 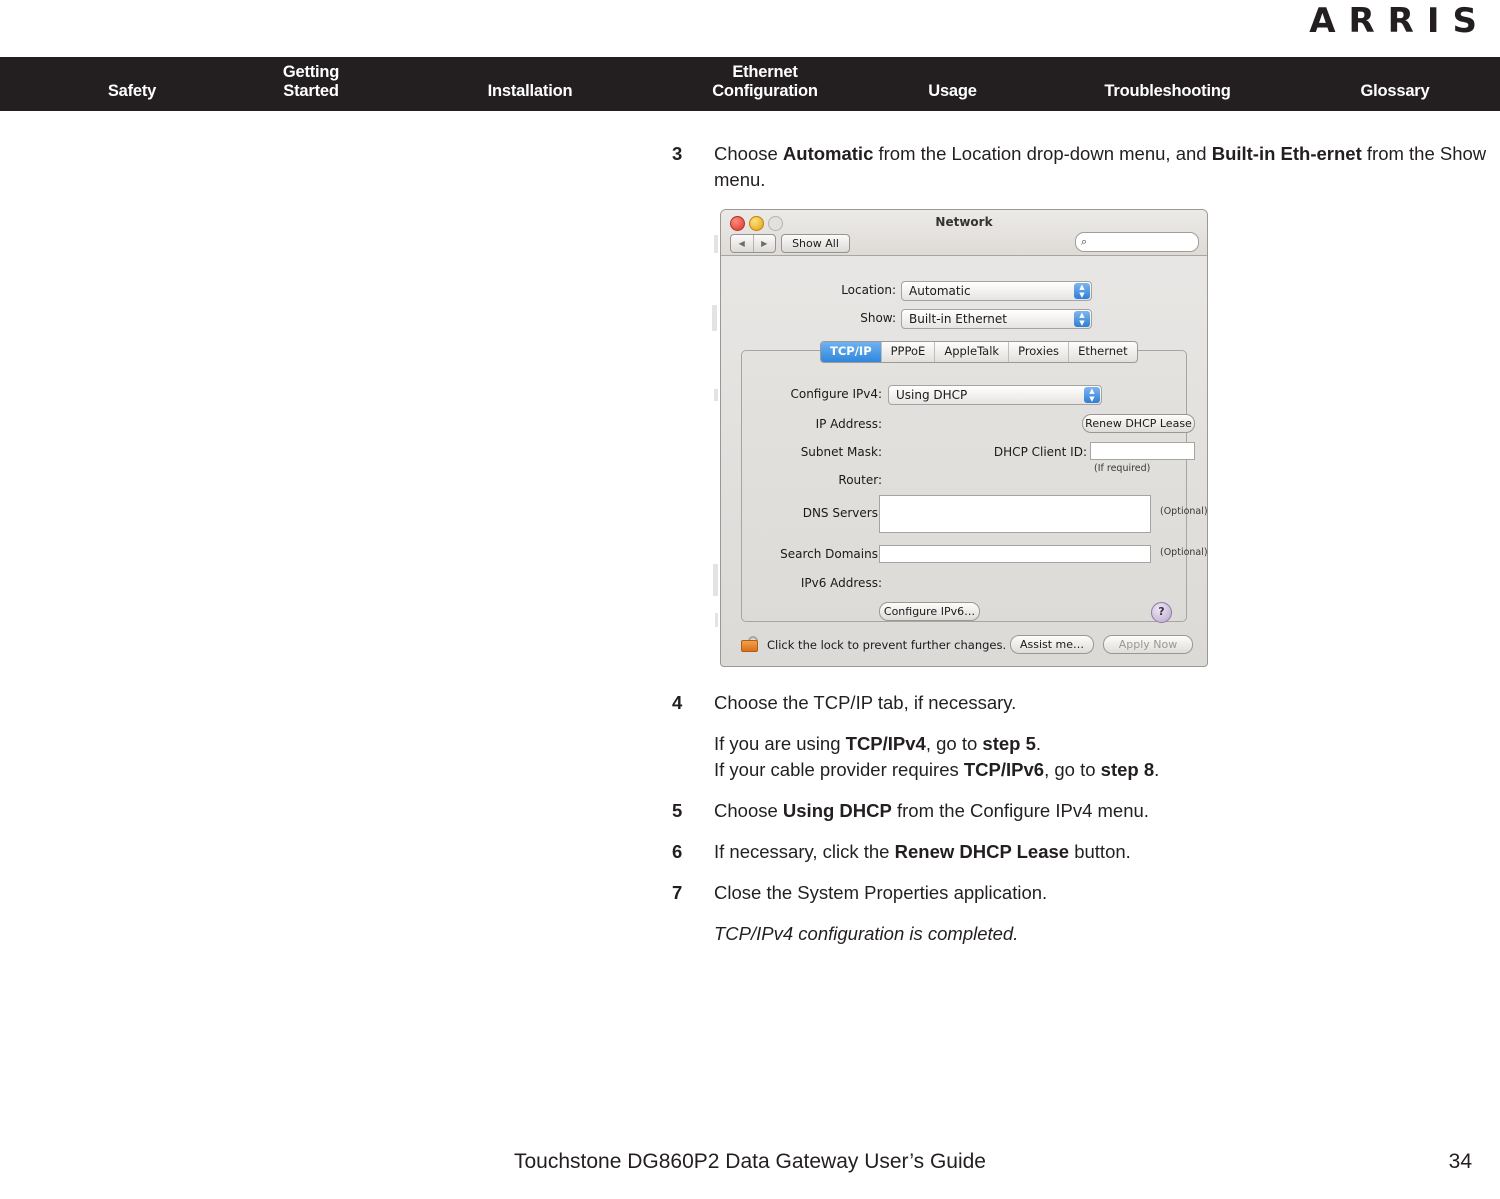 I want to click on ip-address-label: IP Address:, so click(x=848, y=424).